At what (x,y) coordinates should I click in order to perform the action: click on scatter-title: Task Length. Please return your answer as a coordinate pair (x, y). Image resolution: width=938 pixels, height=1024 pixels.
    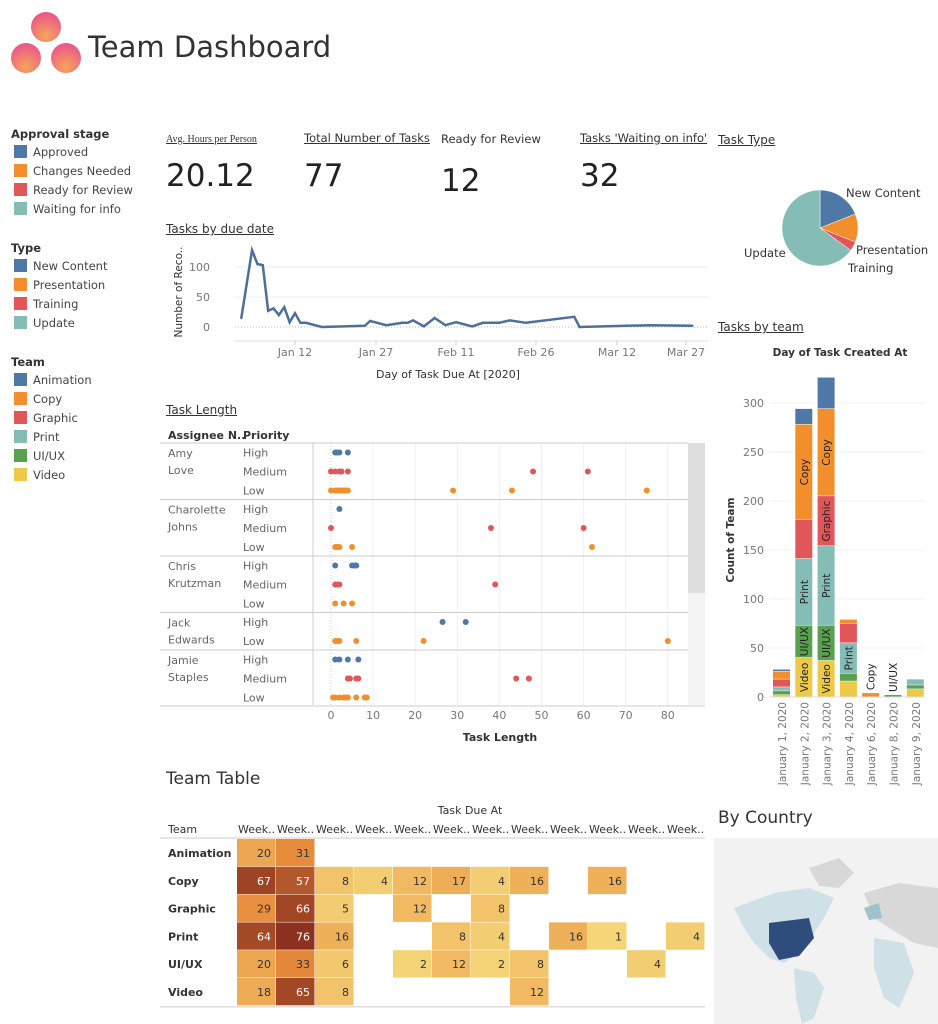
    Looking at the image, I should click on (201, 410).